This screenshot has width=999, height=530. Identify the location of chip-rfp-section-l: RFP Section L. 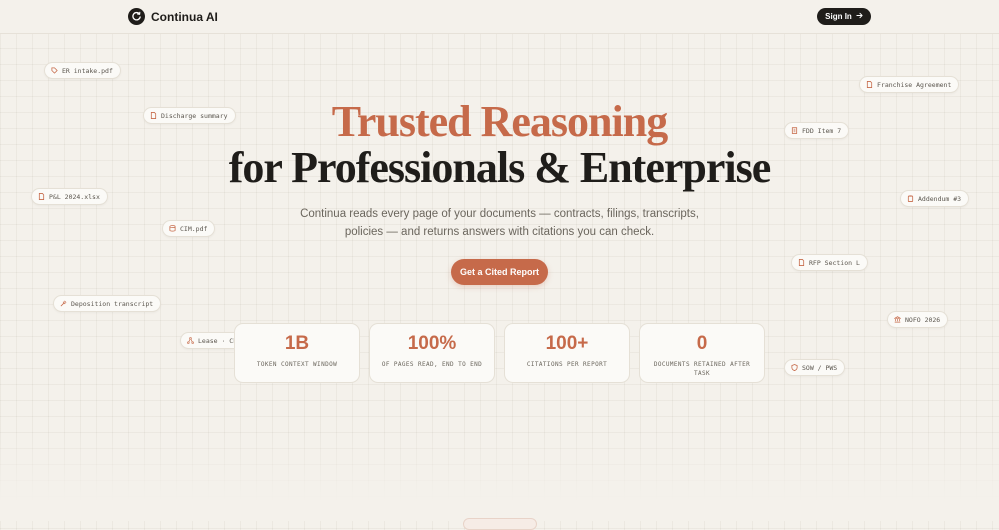
(829, 262).